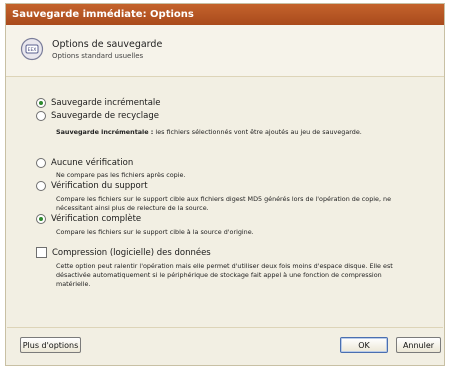 The height and width of the screenshot is (372, 453). I want to click on radio-full-verification: Vérification complète, so click(88, 219).